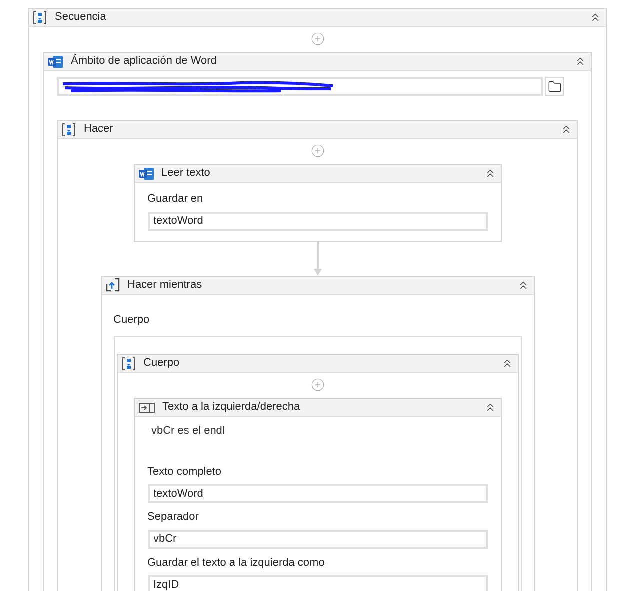 Image resolution: width=622 pixels, height=591 pixels. What do you see at coordinates (144, 62) in the screenshot?
I see `activity-title: Ámbito de aplicación de Word` at bounding box center [144, 62].